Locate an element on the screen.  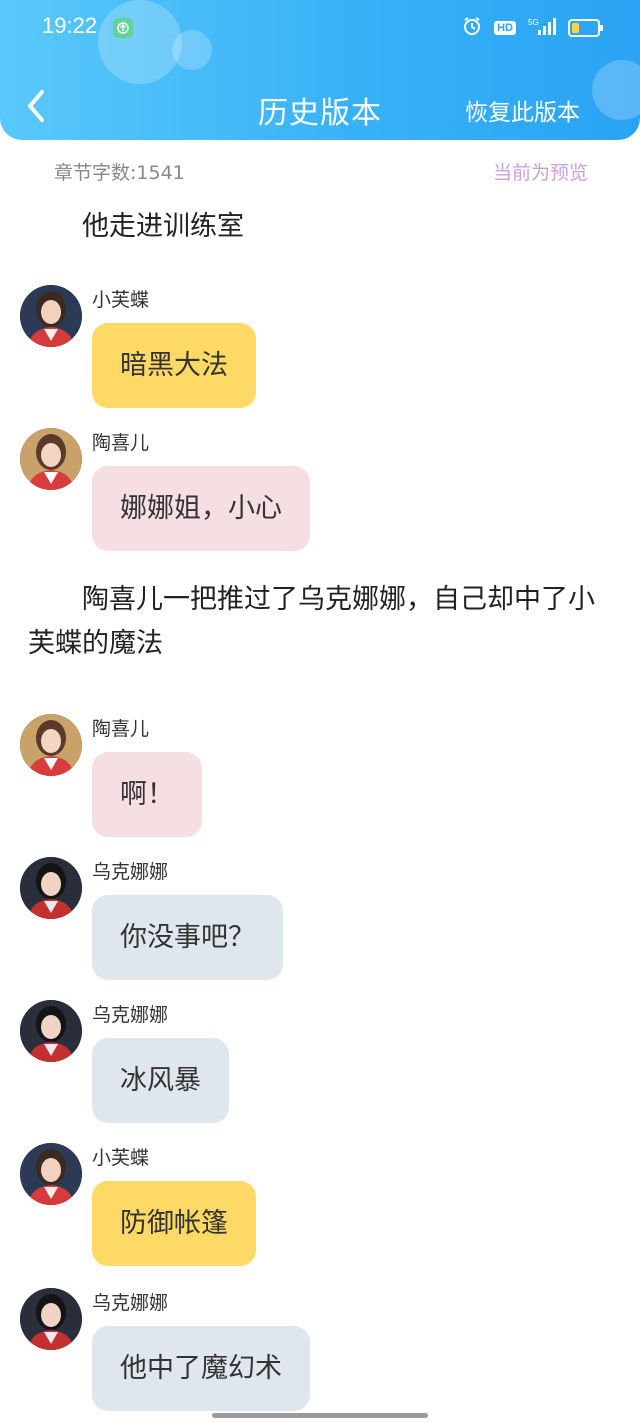
chat-message: 小芙蝶 暗黑大法 is located at coordinates (318, 350).